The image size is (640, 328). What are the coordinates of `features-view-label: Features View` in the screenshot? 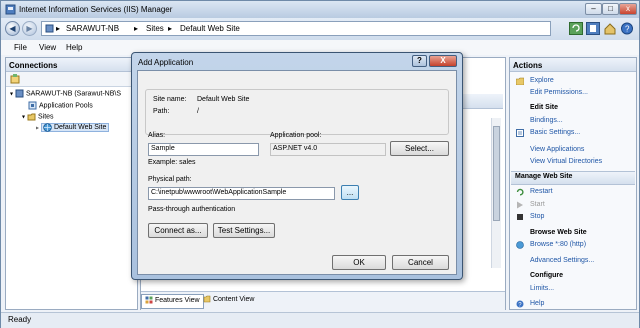 It's located at (177, 300).